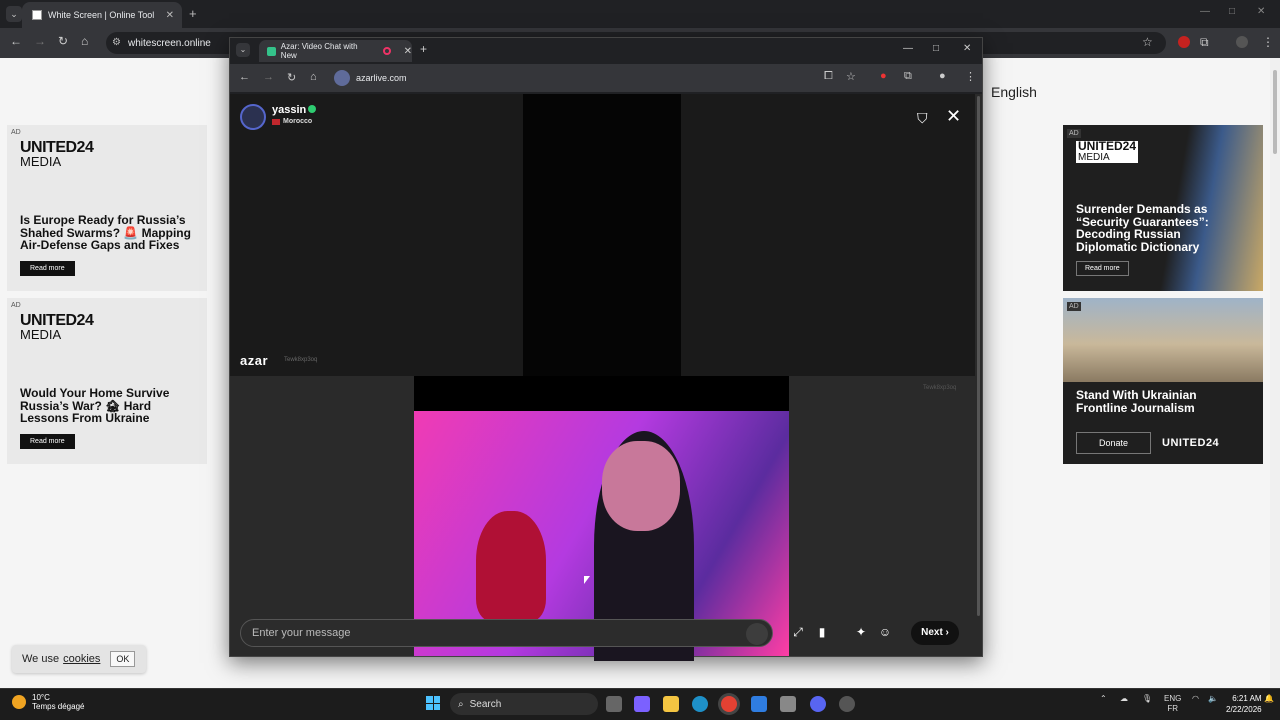 The height and width of the screenshot is (720, 1280). Describe the element at coordinates (1195, 698) in the screenshot. I see `wifi-icon: ◠` at that location.